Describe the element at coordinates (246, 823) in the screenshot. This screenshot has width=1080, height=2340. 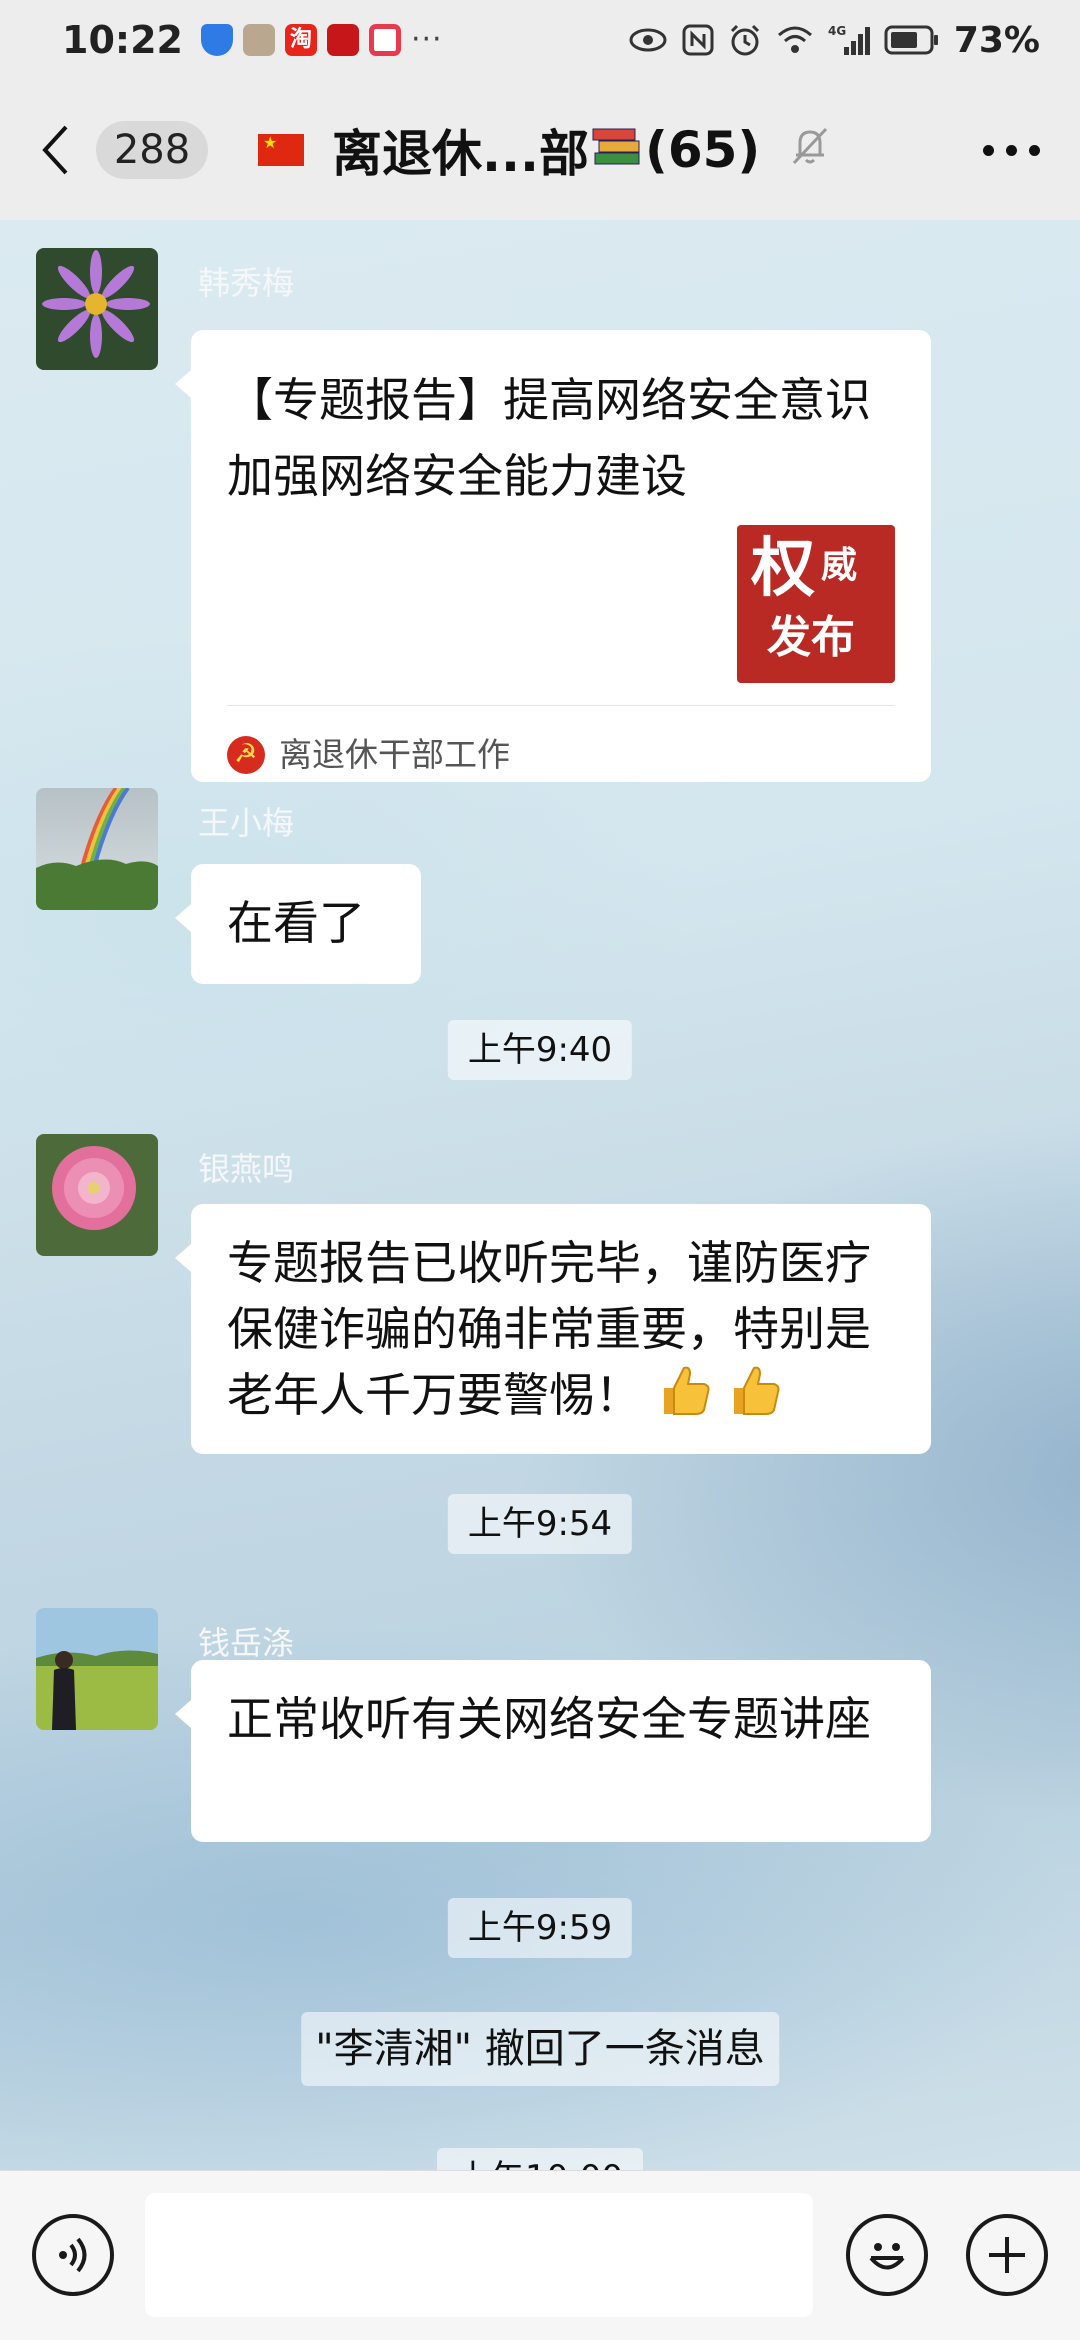
I see `sender-name: 王小梅` at that location.